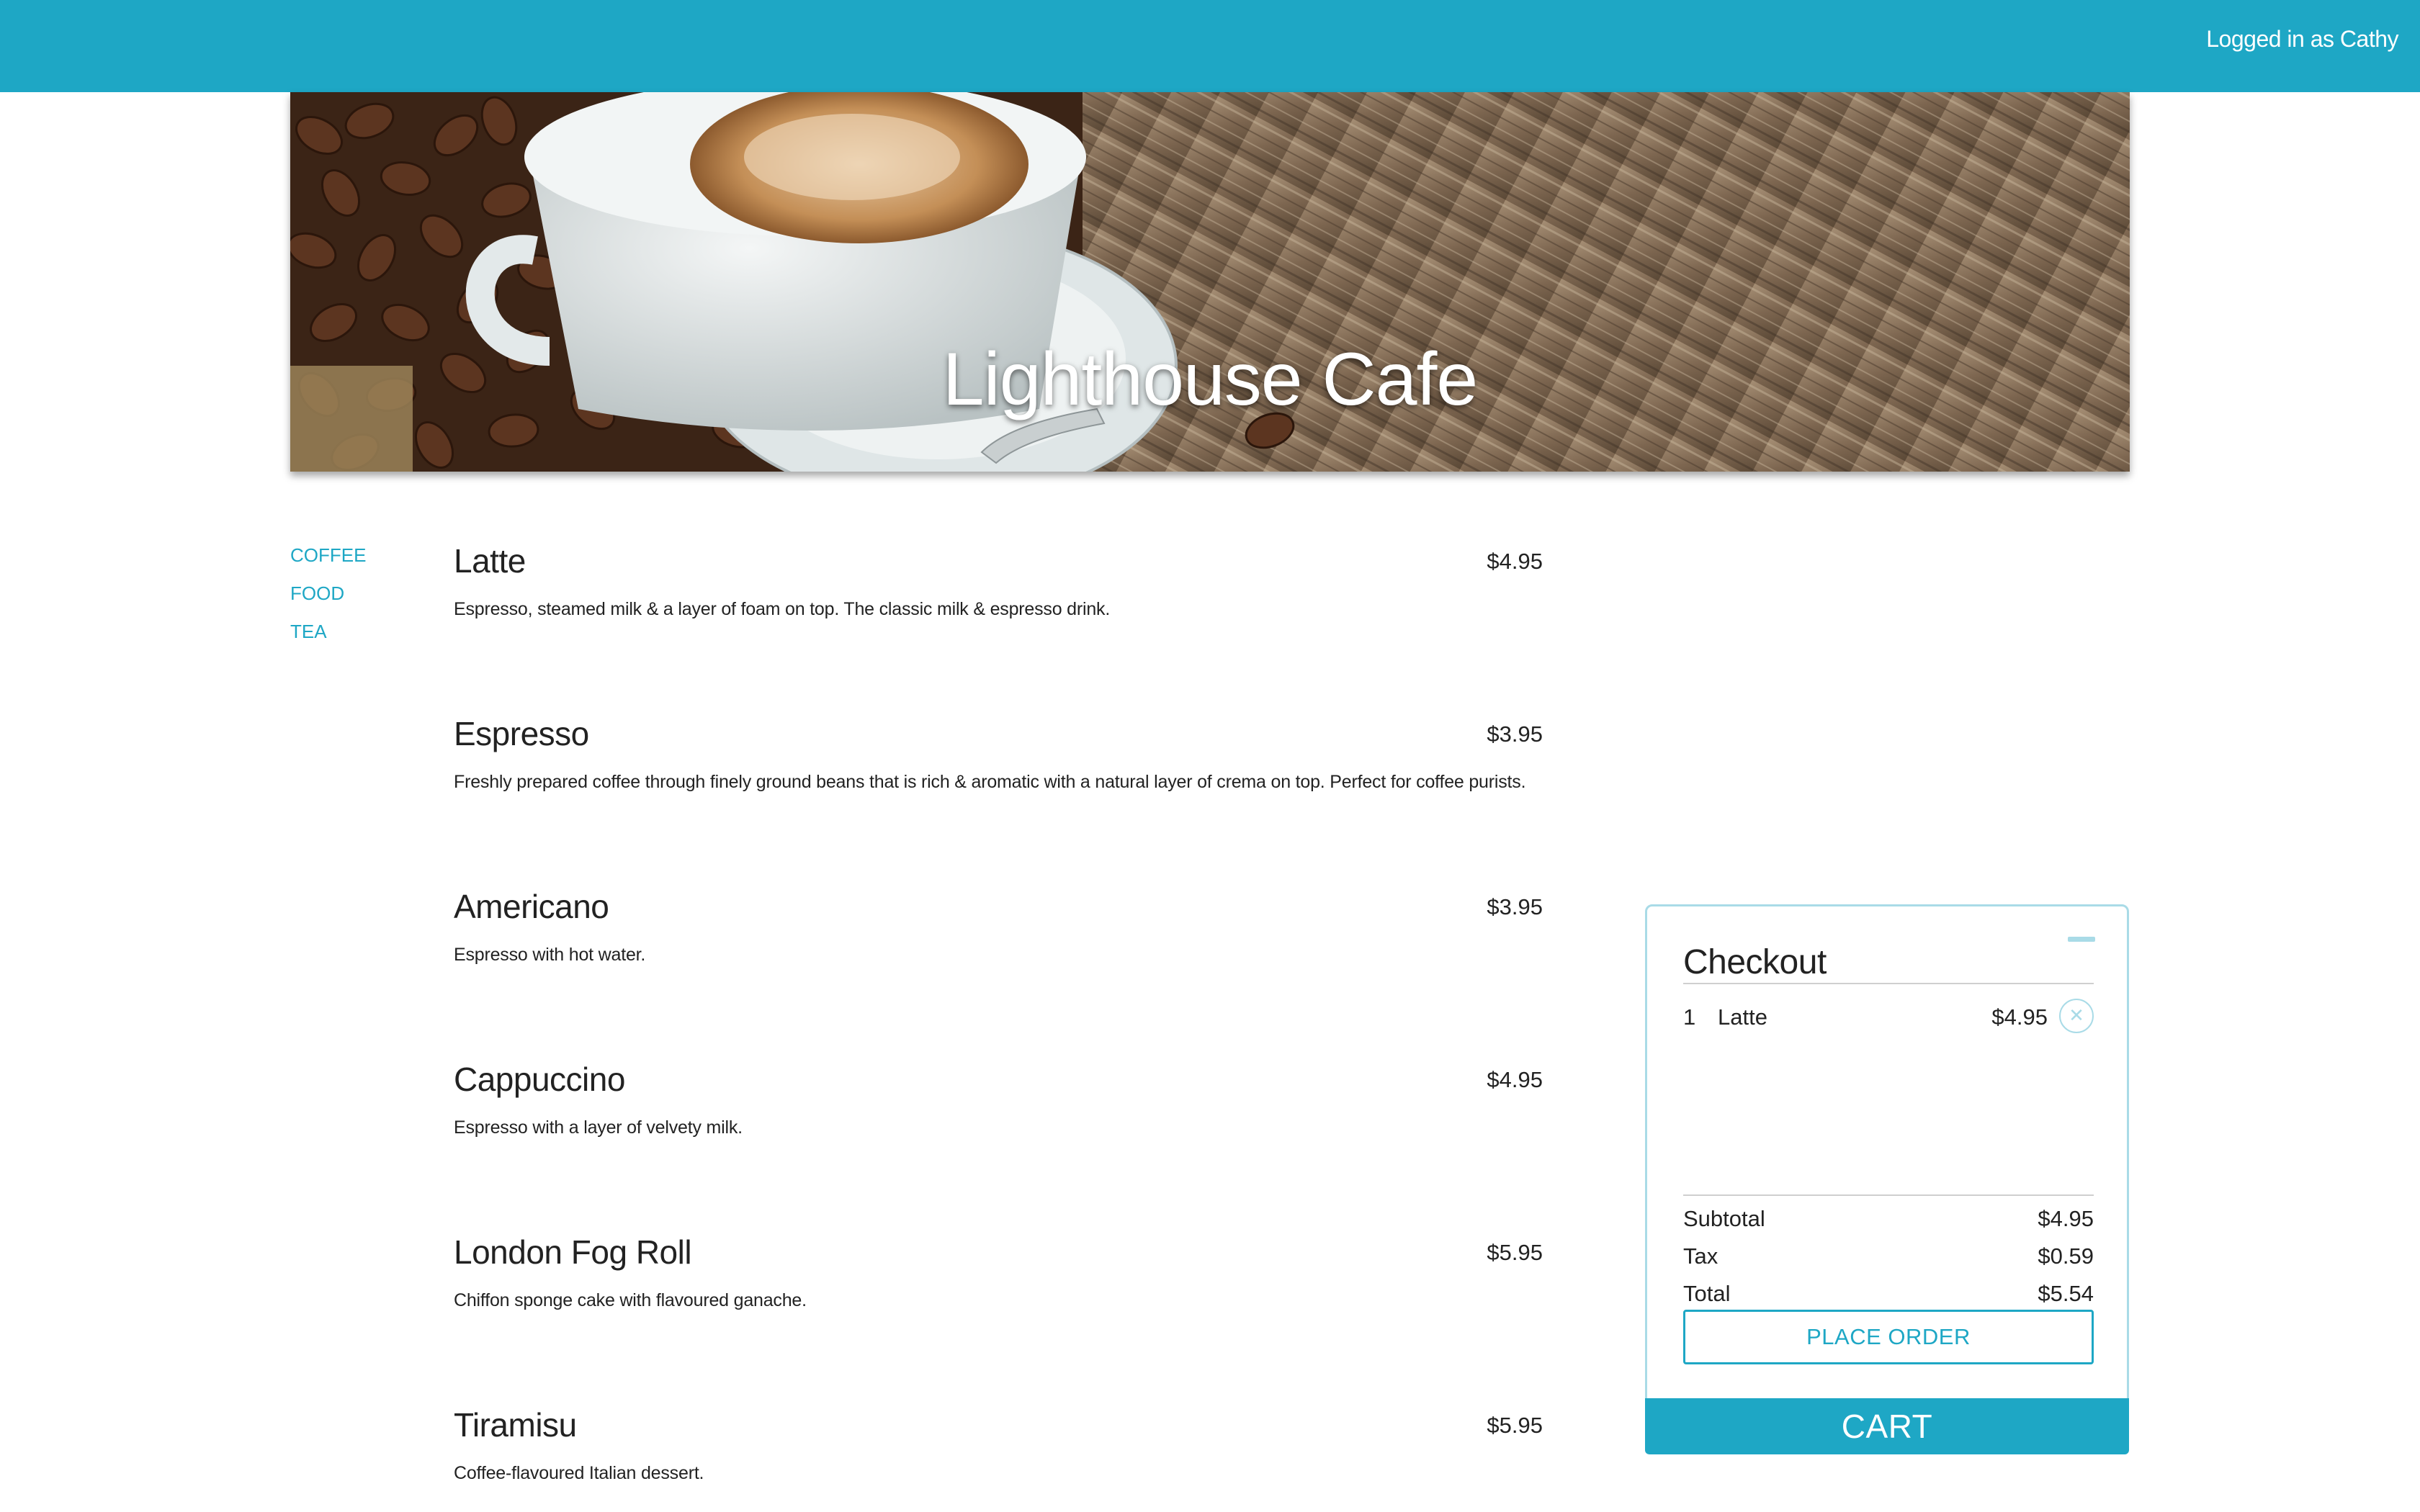 Image resolution: width=2420 pixels, height=1512 pixels. I want to click on menu-item-description: Coffee-flavoured Italian dessert., so click(579, 1473).